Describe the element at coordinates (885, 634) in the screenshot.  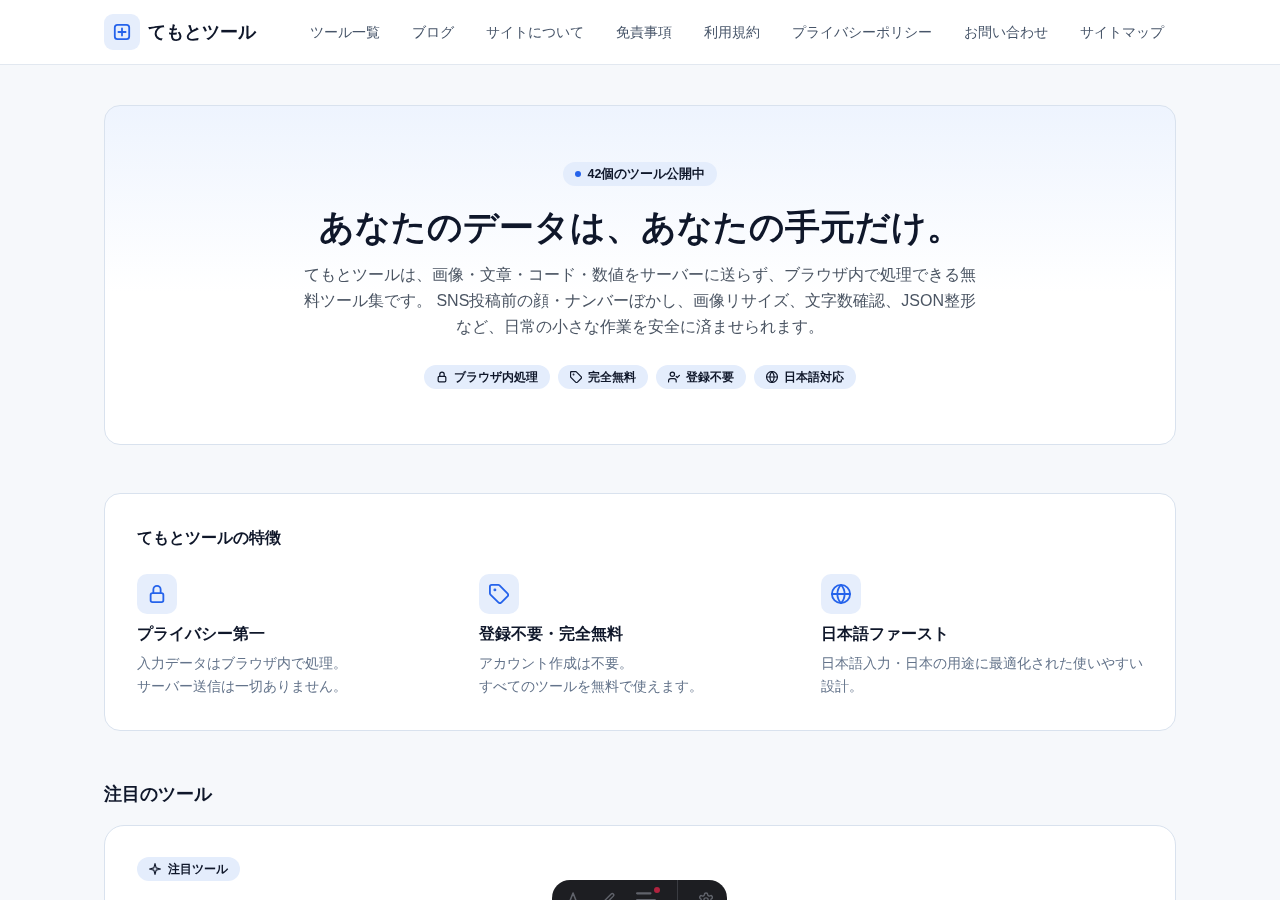
I see `feature-title: 日本語ファースト` at that location.